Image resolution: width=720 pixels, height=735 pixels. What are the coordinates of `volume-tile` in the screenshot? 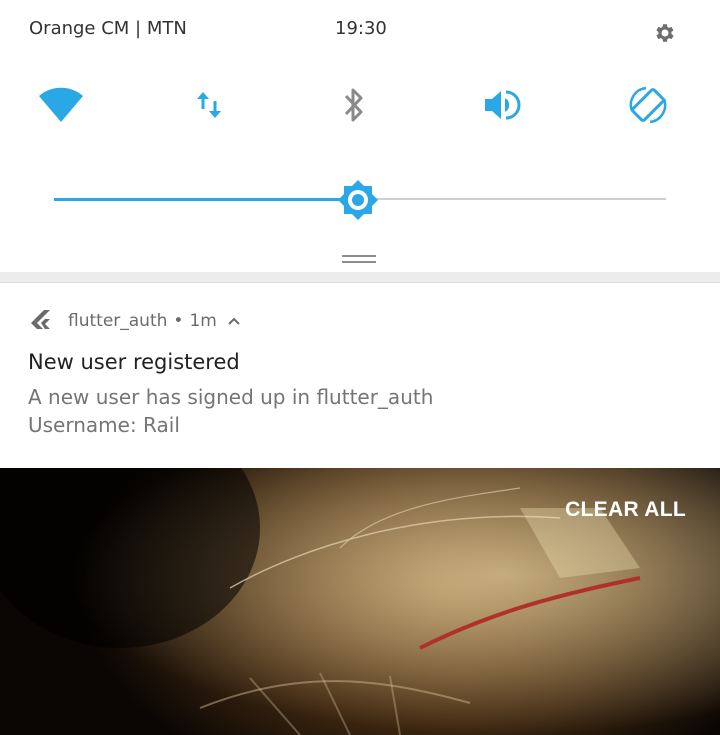 It's located at (501, 105).